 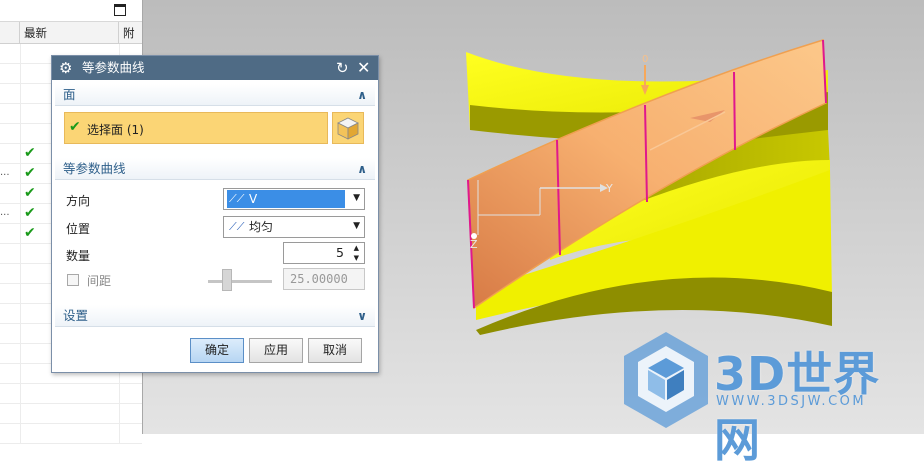 What do you see at coordinates (196, 128) in the screenshot?
I see `select-face-row: ✔ 选择面 (1)` at bounding box center [196, 128].